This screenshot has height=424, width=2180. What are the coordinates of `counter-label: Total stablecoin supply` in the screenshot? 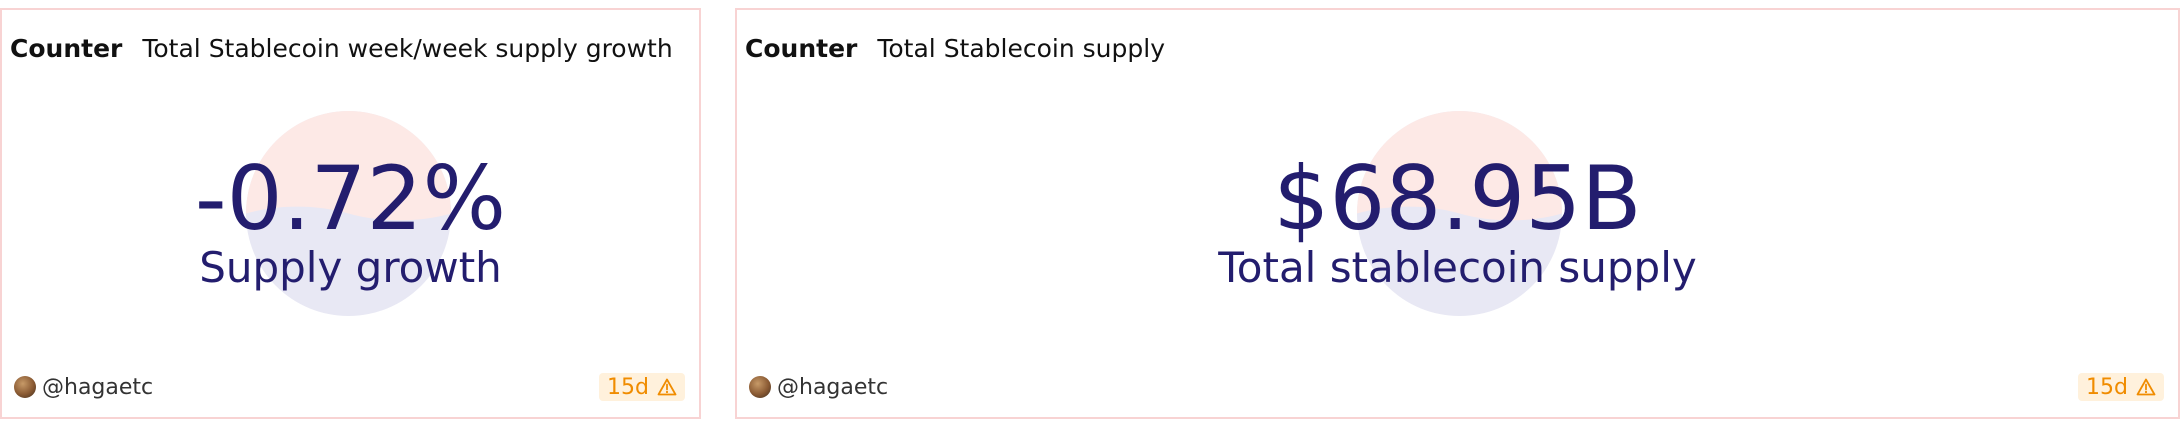 It's located at (1457, 267).